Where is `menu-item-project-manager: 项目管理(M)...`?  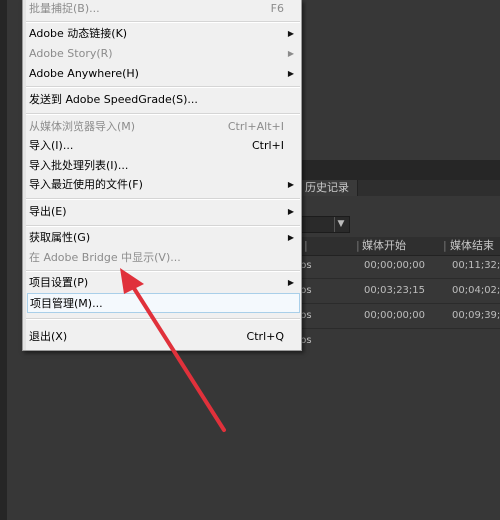
menu-item-project-manager: 项目管理(M)... is located at coordinates (163, 303).